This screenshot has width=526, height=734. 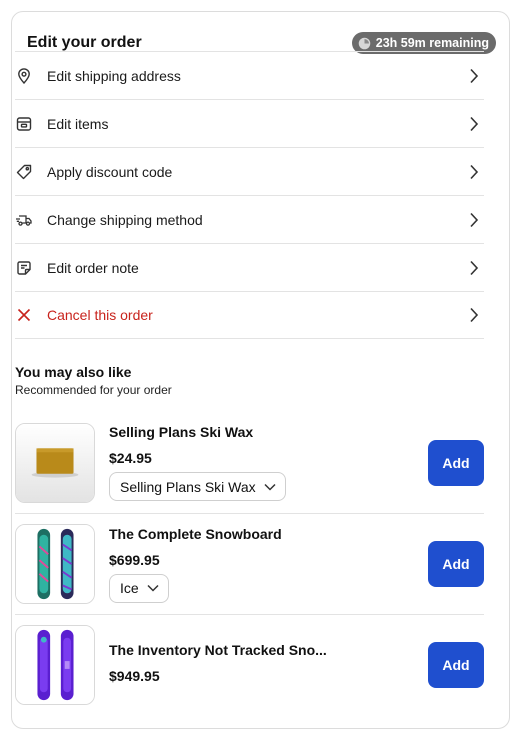 I want to click on truck-icon, so click(x=24, y=220).